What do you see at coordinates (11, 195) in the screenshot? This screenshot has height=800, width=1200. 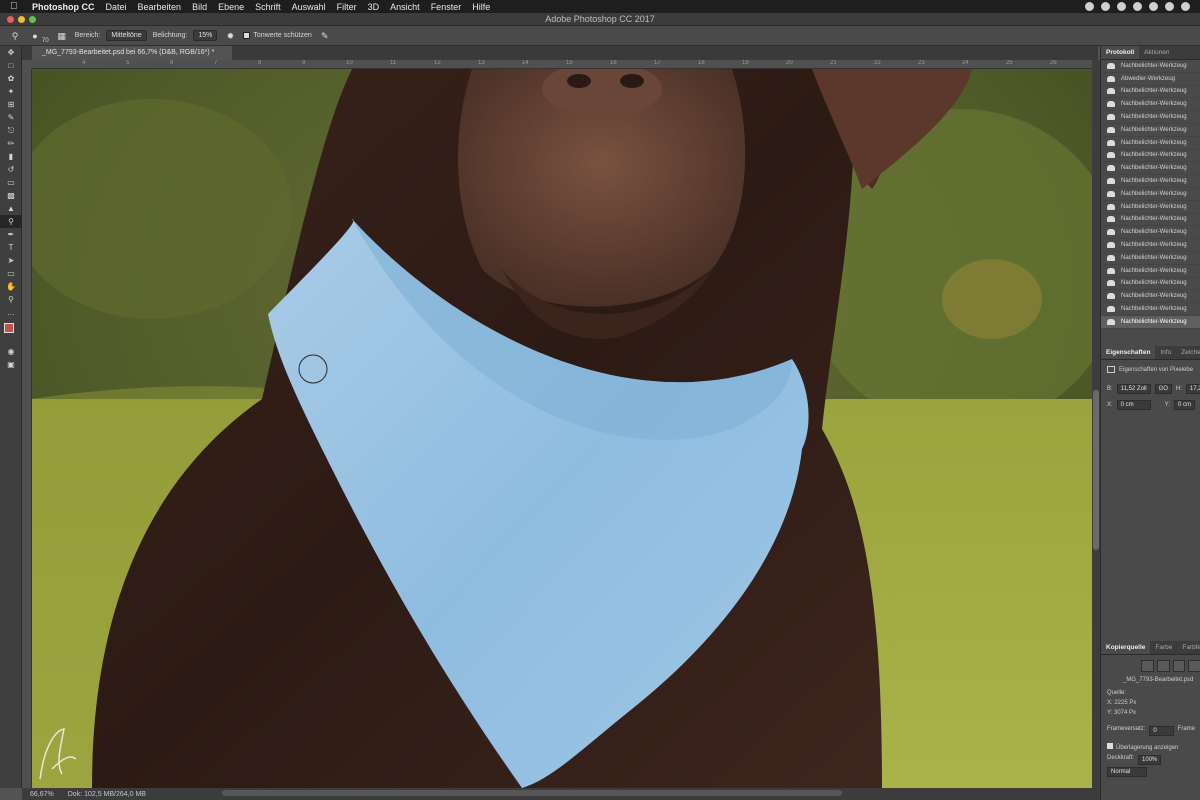 I see `gradient-tool-icon: ▩` at bounding box center [11, 195].